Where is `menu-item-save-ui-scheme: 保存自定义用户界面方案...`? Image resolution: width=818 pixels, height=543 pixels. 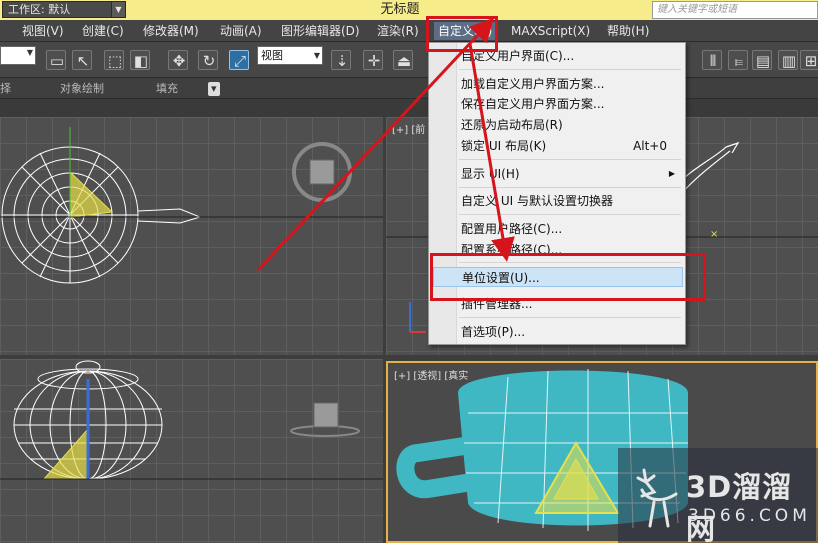
menu-item-save-ui-scheme: 保存自定义用户界面方案... is located at coordinates (532, 104).